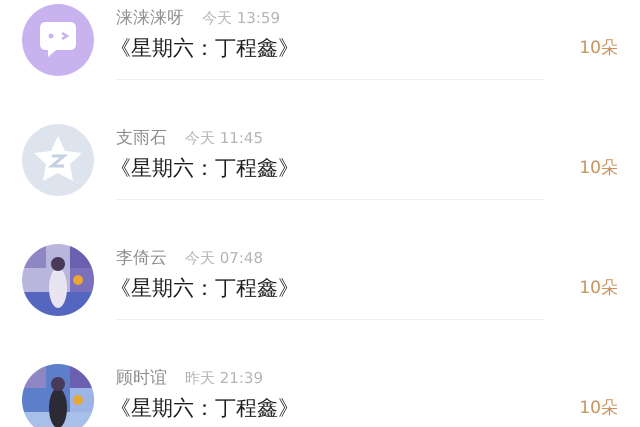 This screenshot has height=427, width=640. I want to click on timestamp: 今天 11:45, so click(224, 138).